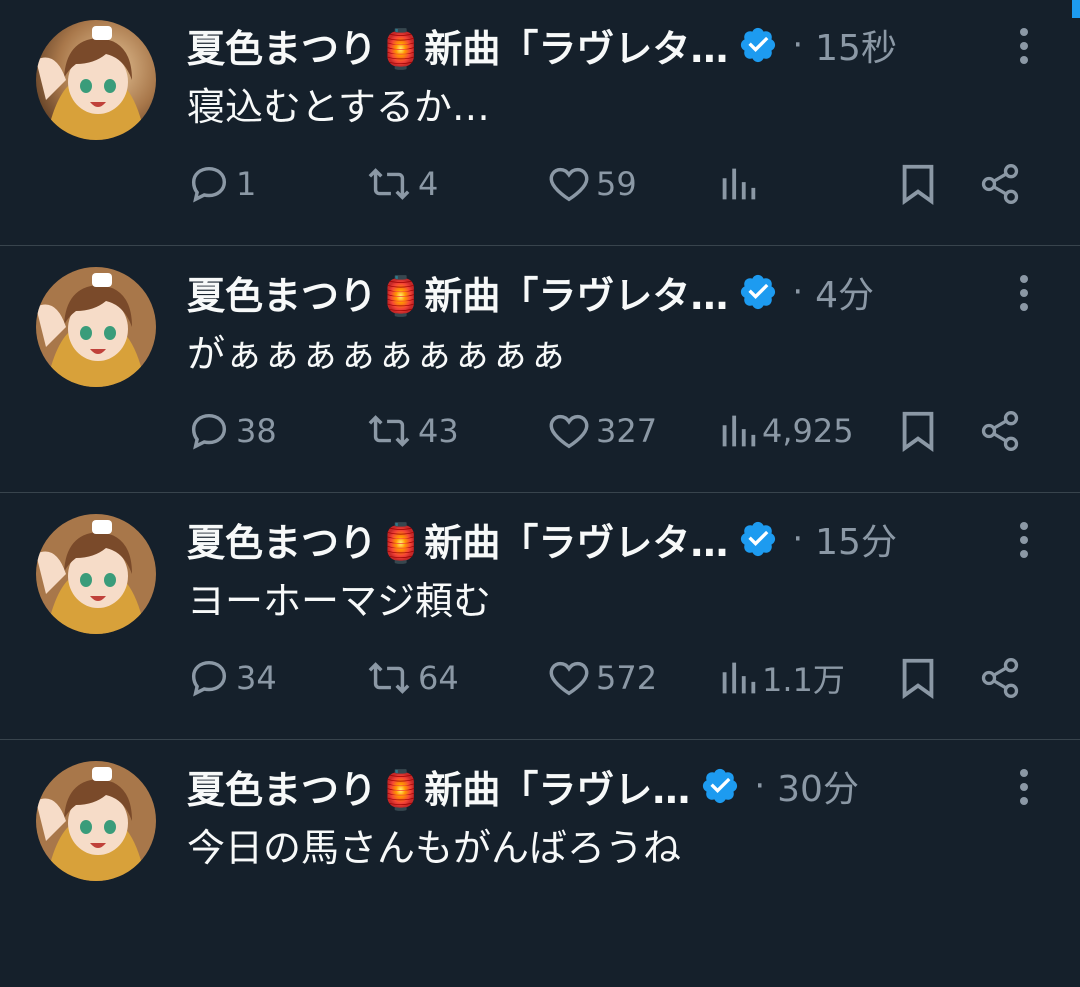 The height and width of the screenshot is (987, 1080). Describe the element at coordinates (627, 678) in the screenshot. I see `like-count: 572` at that location.